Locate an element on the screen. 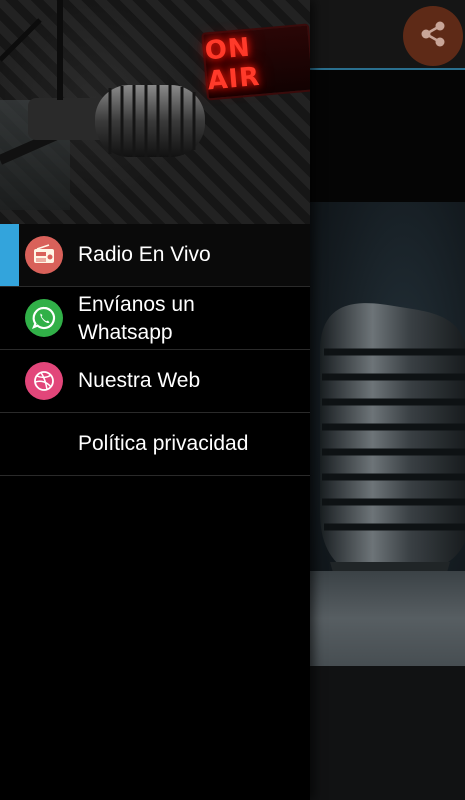 This screenshot has height=800, width=465. main-dark-band is located at coordinates (387, 136).